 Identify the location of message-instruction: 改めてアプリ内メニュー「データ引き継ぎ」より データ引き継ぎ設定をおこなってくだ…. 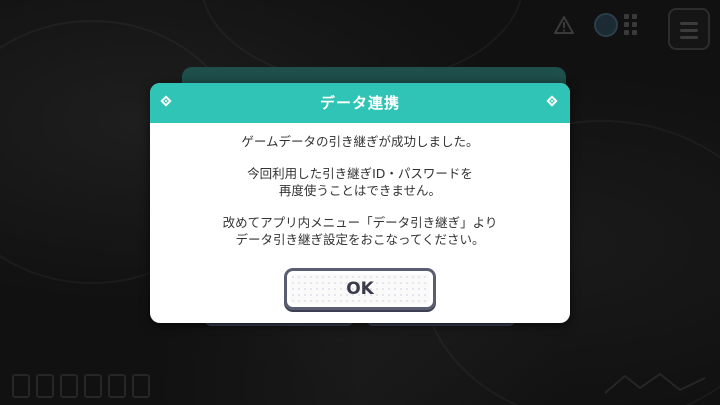
(360, 231).